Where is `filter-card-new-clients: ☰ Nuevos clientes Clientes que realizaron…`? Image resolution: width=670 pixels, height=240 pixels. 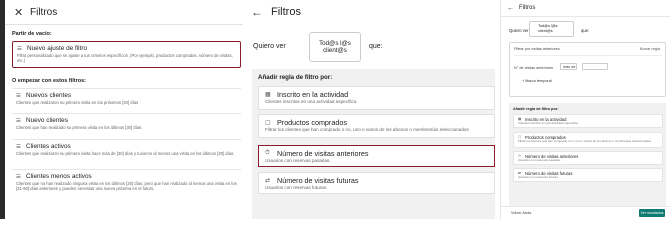
filter-card-new-clients: ☰ Nuevos clientes Clientes que realizaron… is located at coordinates (126, 99).